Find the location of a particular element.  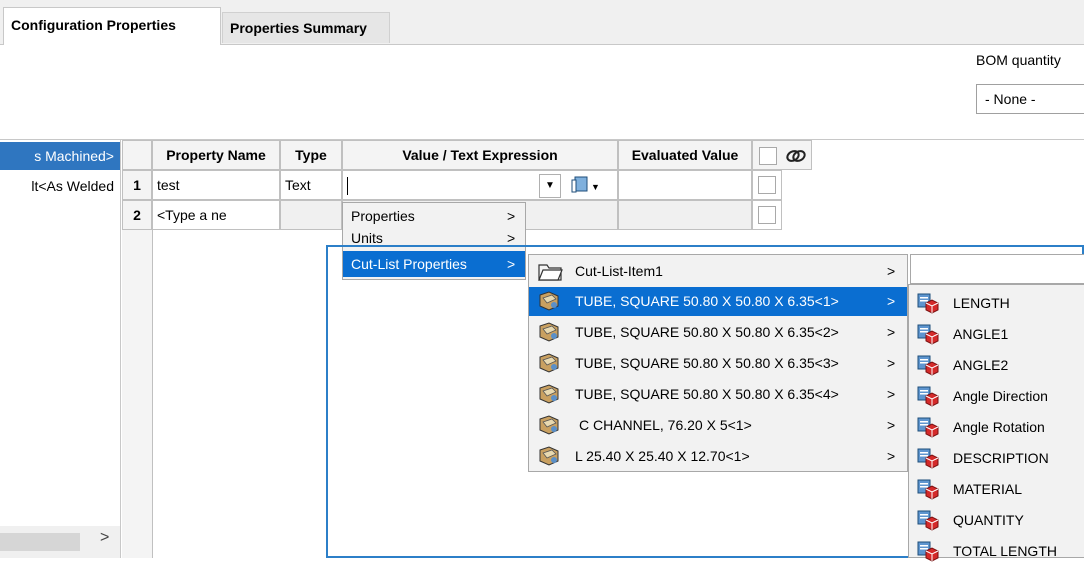

property-label: Angle Direction is located at coordinates (1000, 396).